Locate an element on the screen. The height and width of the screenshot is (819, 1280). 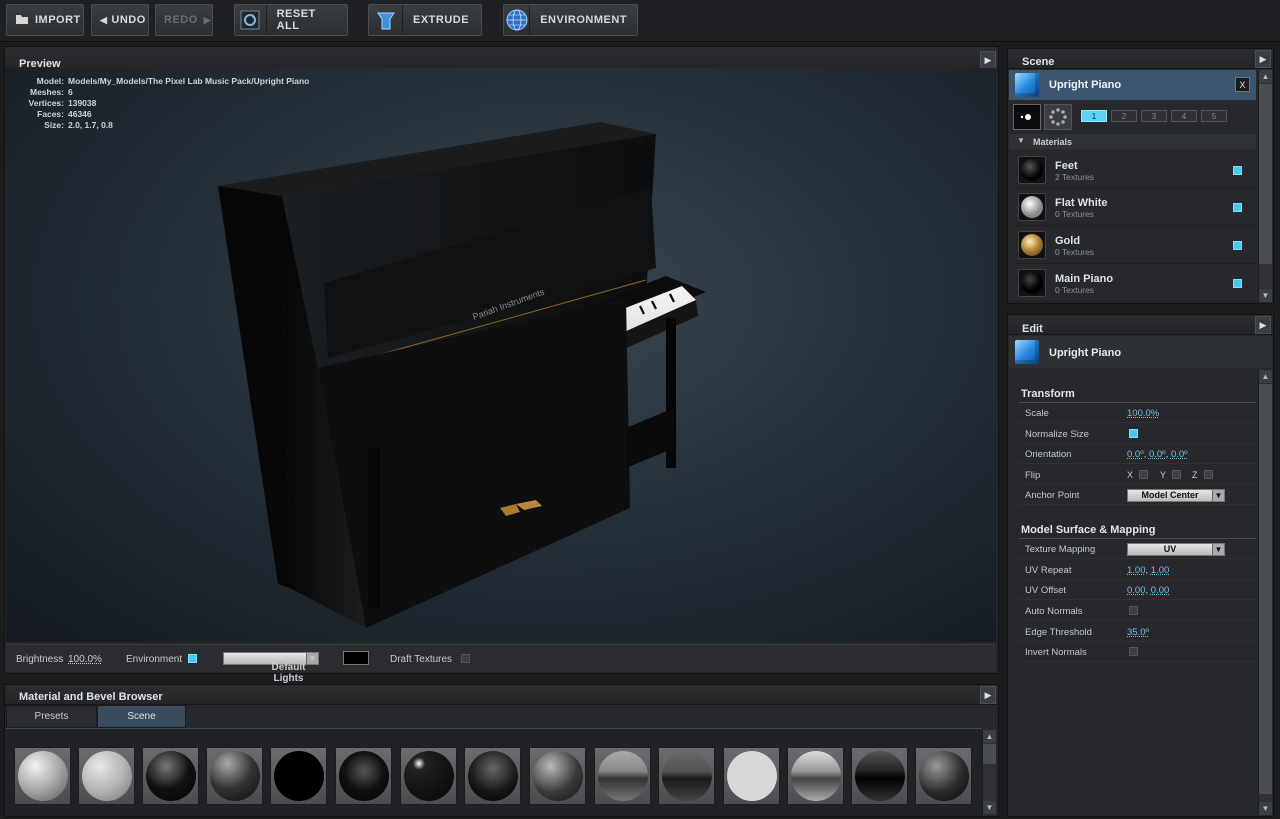
material-item: Gold 0 Textures is located at coordinates (1134, 245).